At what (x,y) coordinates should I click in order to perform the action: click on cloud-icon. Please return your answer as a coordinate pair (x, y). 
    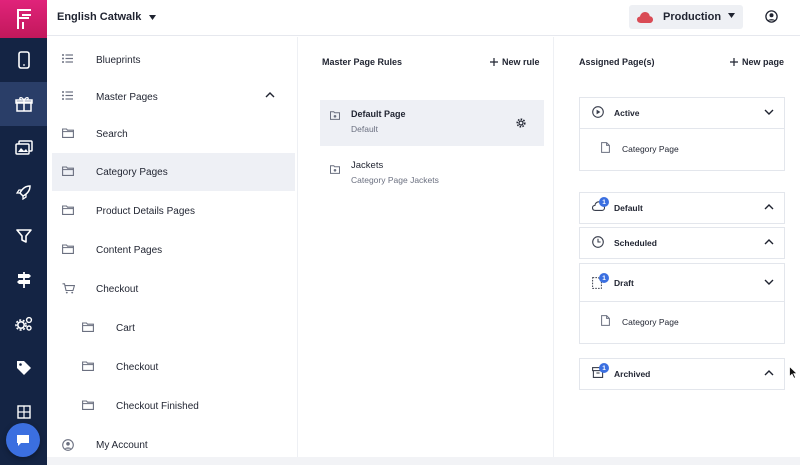
    Looking at the image, I should click on (645, 17).